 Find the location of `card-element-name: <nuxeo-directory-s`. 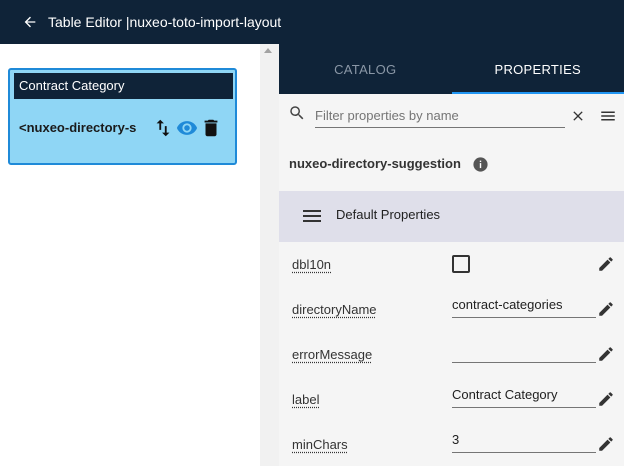

card-element-name: <nuxeo-directory-s is located at coordinates (78, 127).